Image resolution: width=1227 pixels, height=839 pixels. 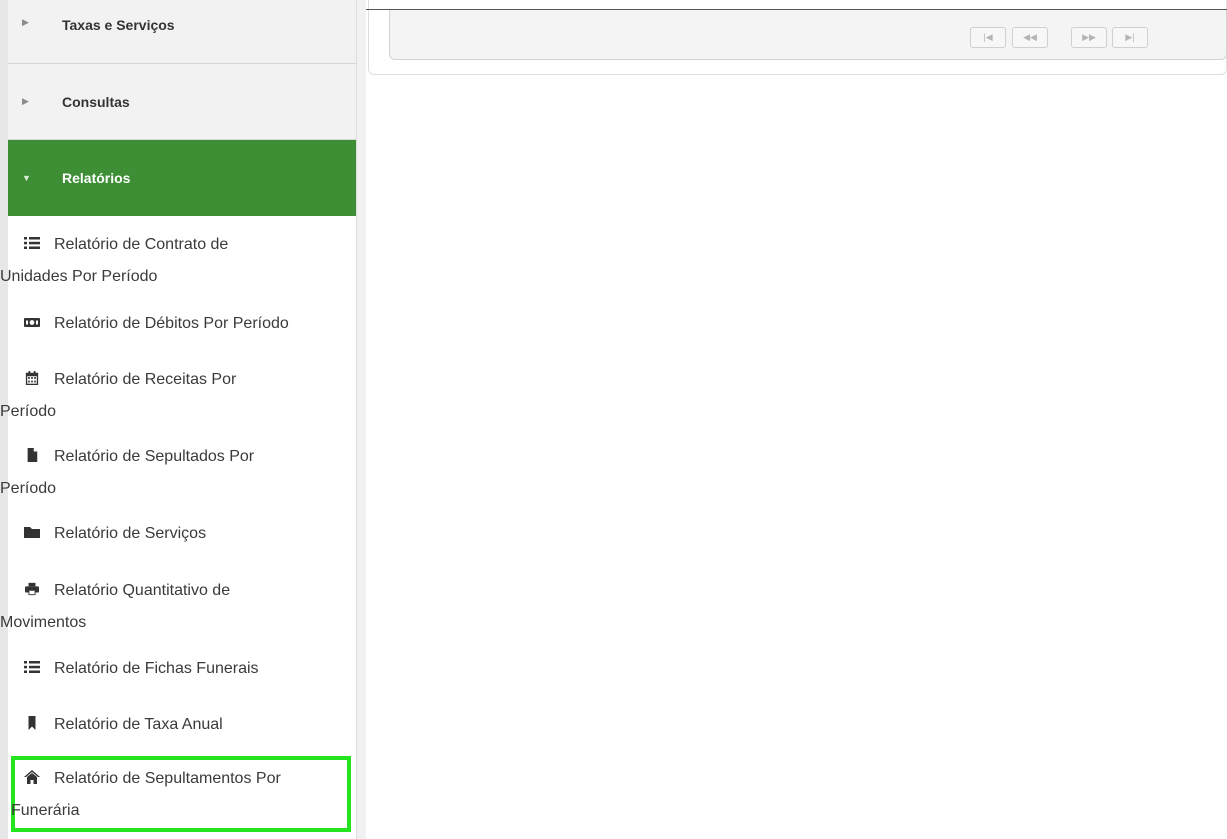 I want to click on report-label: Relatório de Contrato de, so click(x=141, y=244).